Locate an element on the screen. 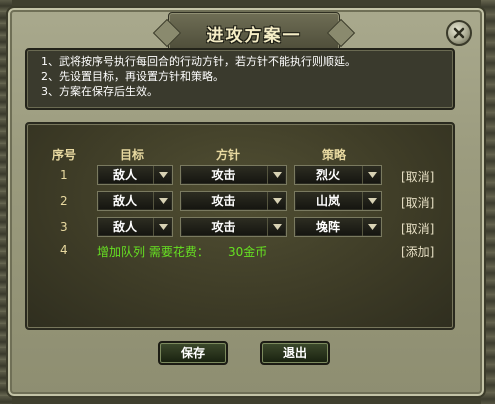  row-3-policy-value: 攻击 is located at coordinates (223, 227).